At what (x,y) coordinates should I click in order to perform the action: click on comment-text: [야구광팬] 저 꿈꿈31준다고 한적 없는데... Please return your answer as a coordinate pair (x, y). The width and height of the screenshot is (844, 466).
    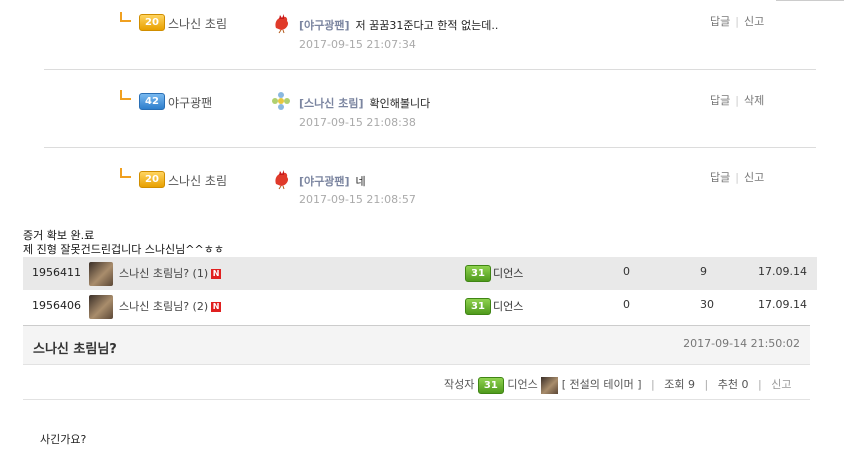
    Looking at the image, I should click on (398, 25).